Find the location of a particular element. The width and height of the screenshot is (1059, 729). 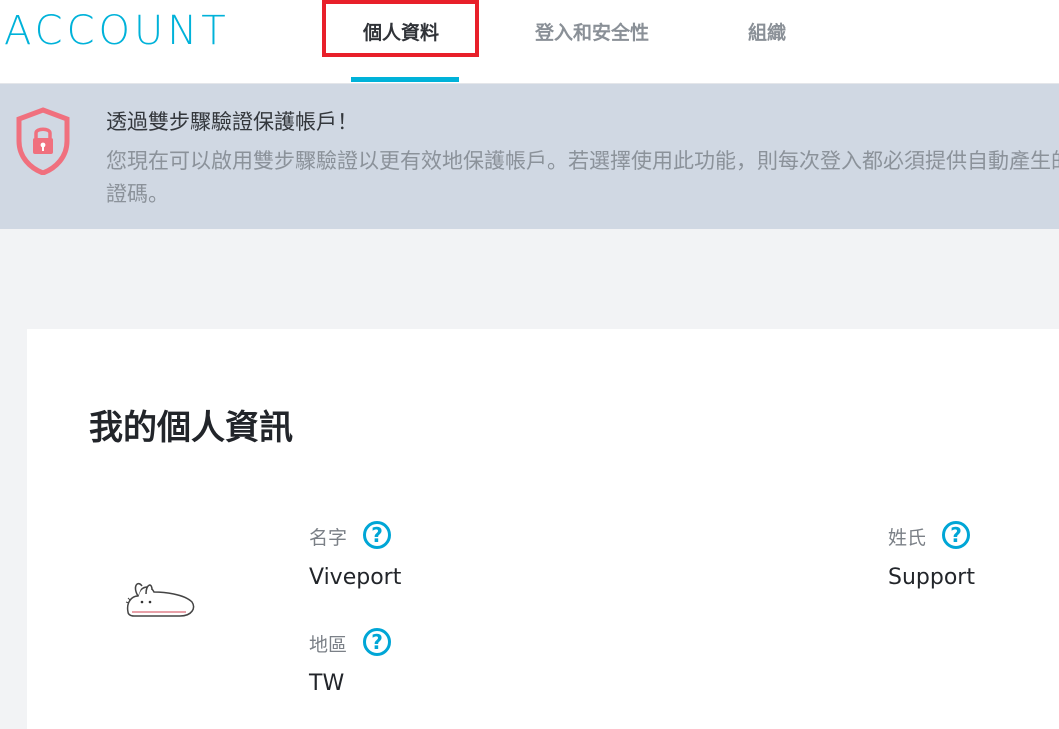

tab-organization: 組織 is located at coordinates (767, 31).